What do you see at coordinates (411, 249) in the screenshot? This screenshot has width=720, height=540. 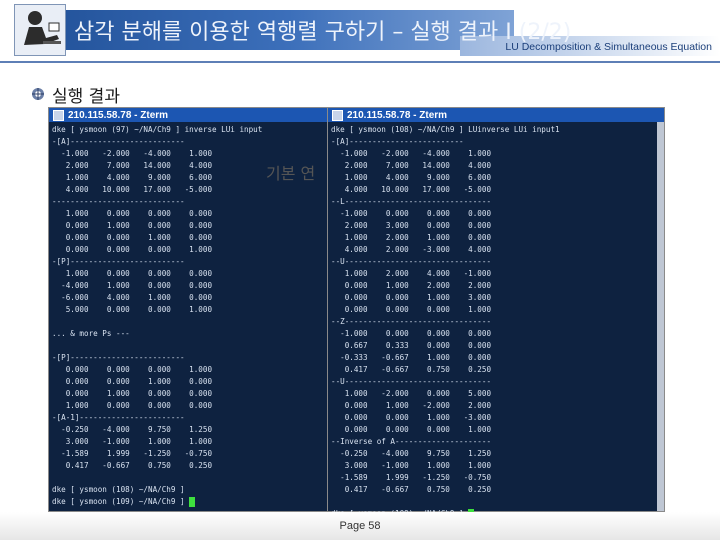 I see `terminal-line: 4.000 2.000 -3.000 4.000` at bounding box center [411, 249].